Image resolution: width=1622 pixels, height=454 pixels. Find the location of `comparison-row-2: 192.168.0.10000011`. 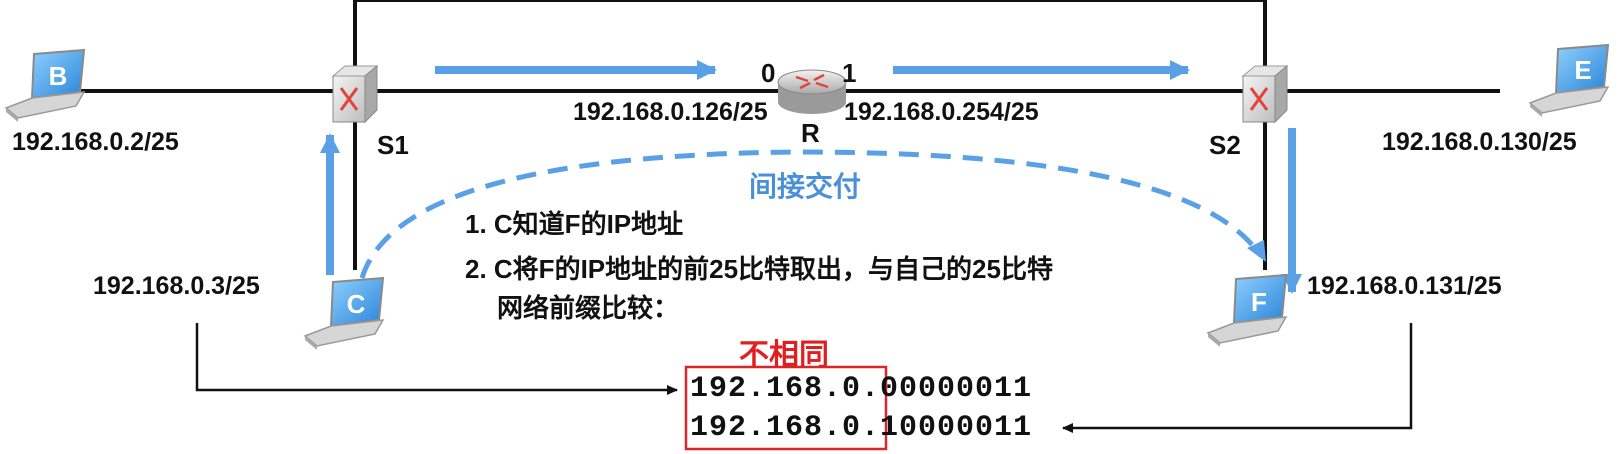

comparison-row-2: 192.168.0.10000011 is located at coordinates (861, 428).